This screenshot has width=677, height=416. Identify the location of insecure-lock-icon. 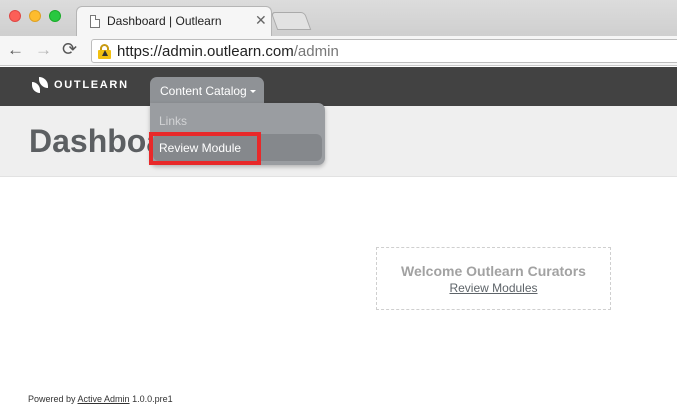
(104, 51).